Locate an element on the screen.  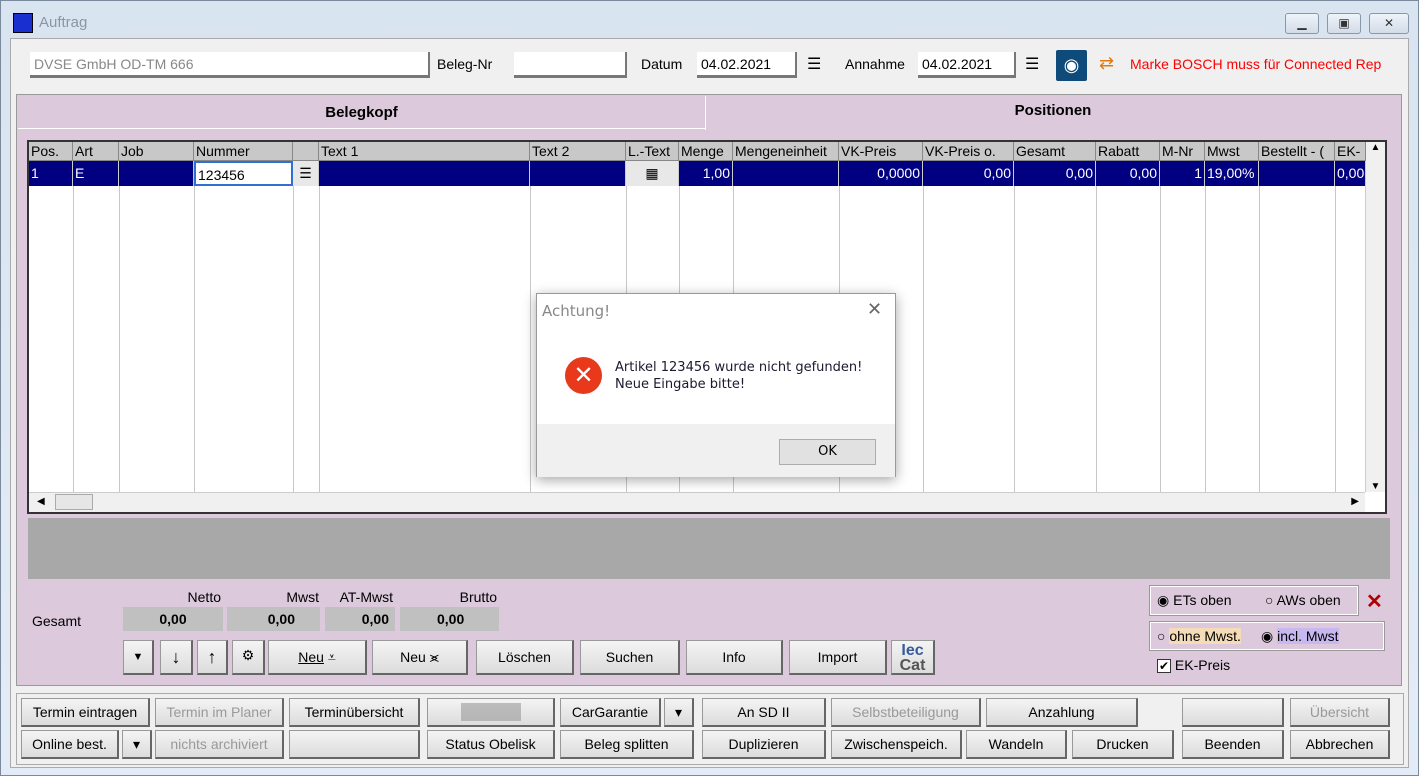
termin-eintragen-button: Termin eintragen is located at coordinates (85, 712).